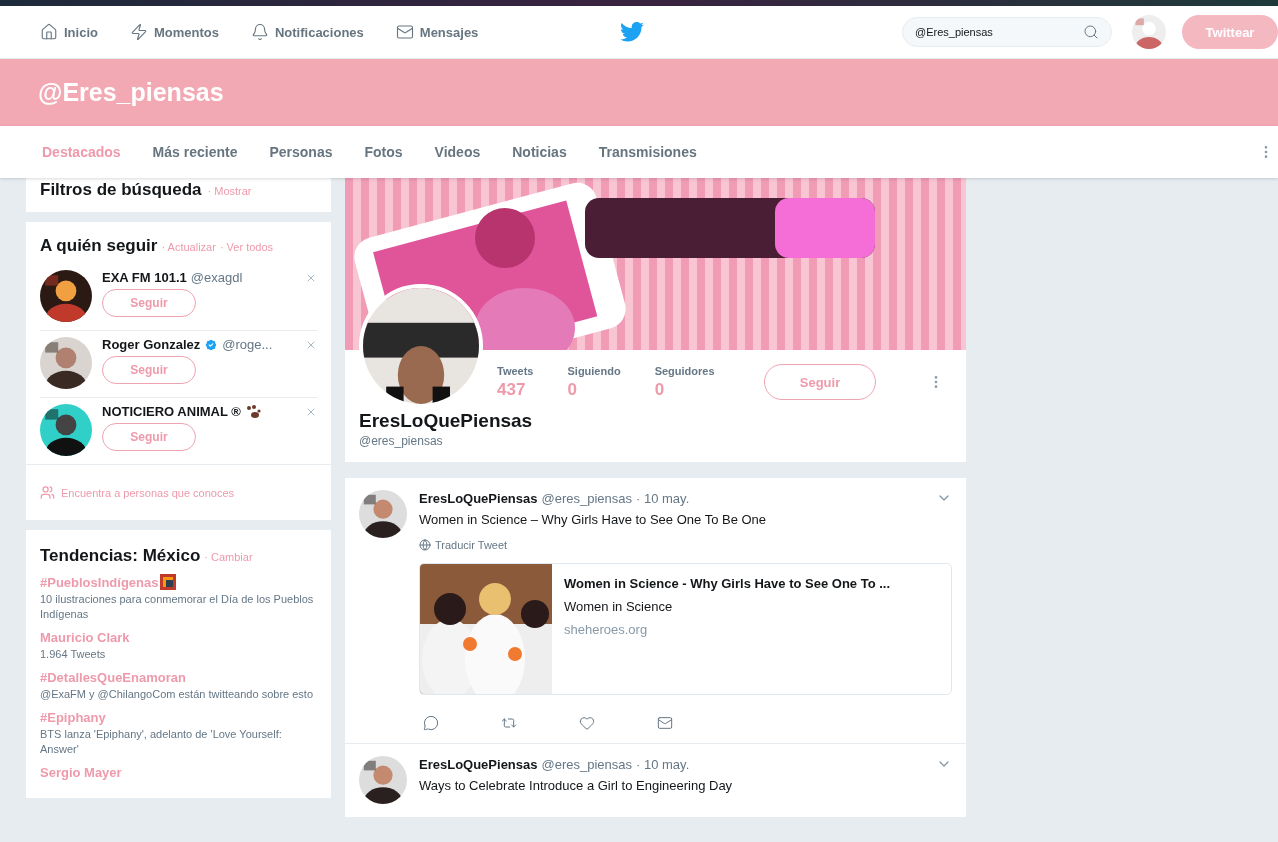 Image resolution: width=1278 pixels, height=842 pixels. Describe the element at coordinates (685, 629) in the screenshot. I see `link-card: Women in Science - Why Girls Have to See One To ... Women in Science sheheroes.org` at that location.